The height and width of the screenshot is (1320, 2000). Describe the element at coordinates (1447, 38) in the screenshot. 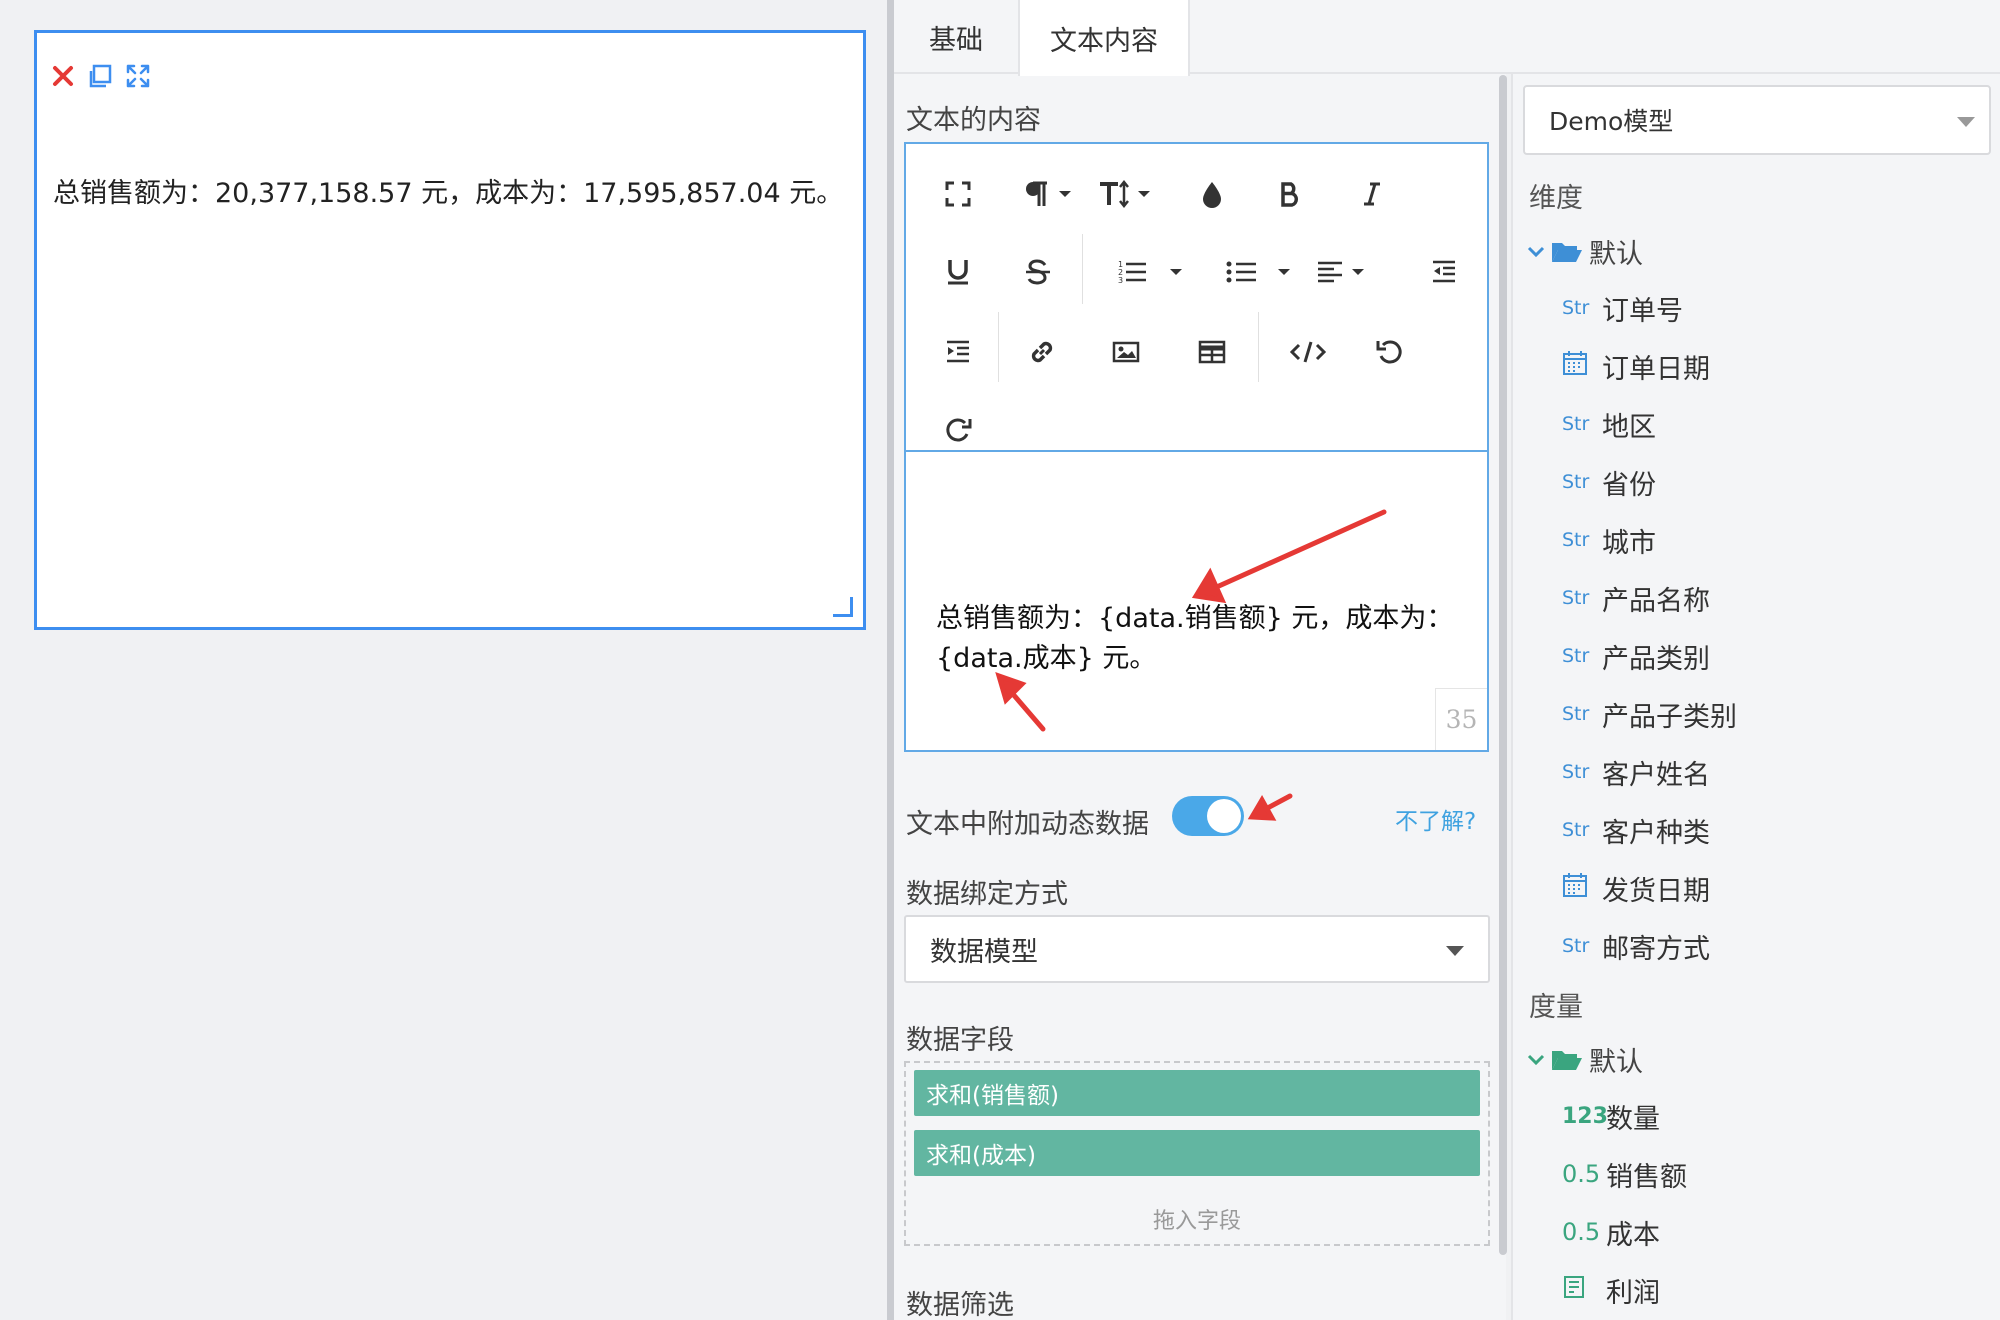

I see `panel-tabs: 基础 文本内容` at that location.